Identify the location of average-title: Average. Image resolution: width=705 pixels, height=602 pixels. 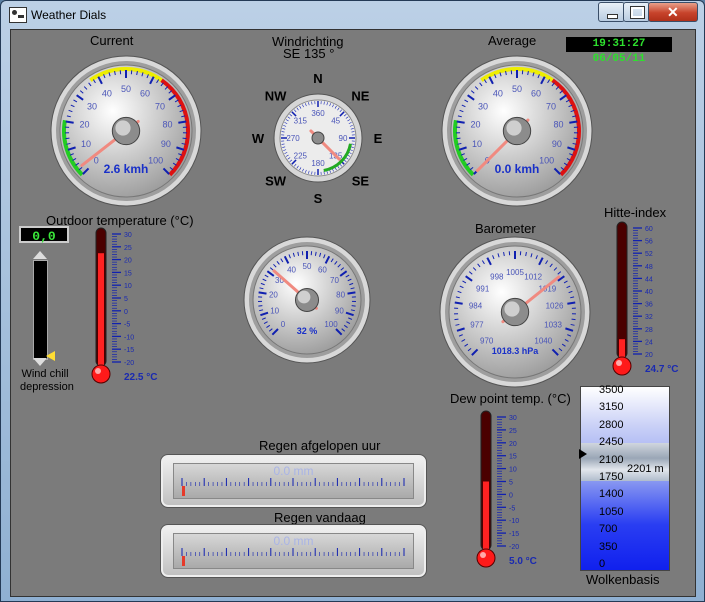
(512, 40).